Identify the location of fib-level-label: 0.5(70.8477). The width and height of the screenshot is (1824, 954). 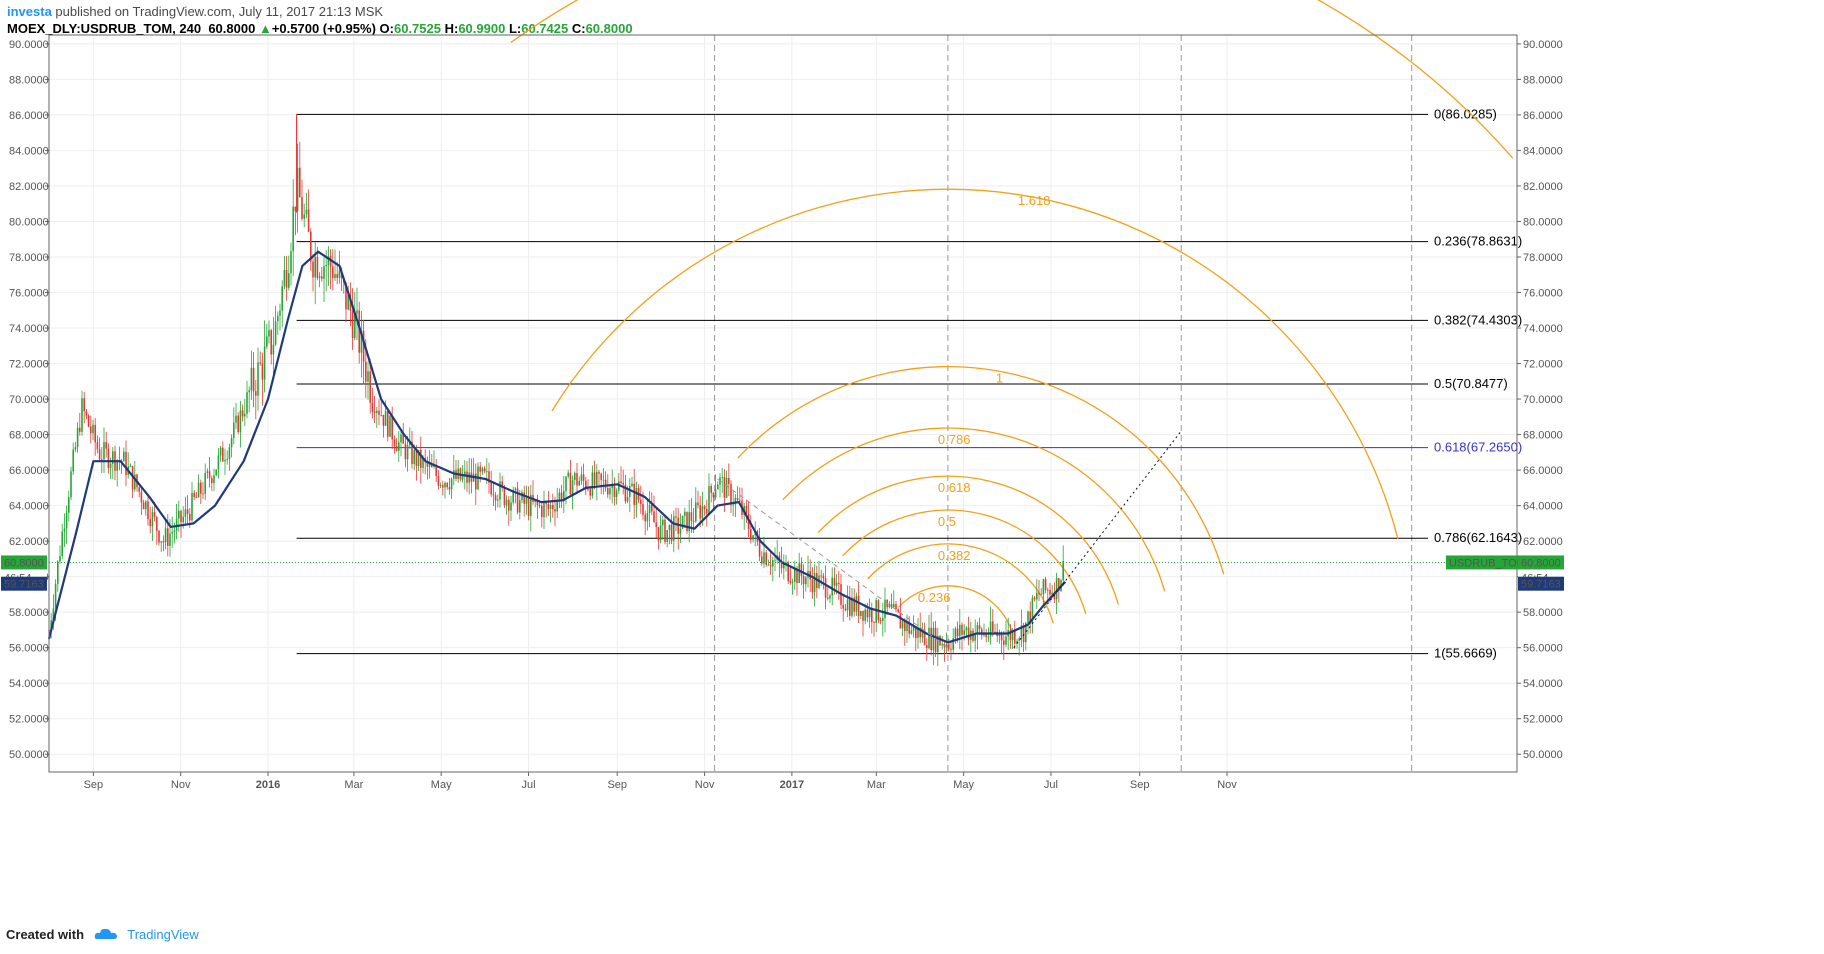
(1471, 383).